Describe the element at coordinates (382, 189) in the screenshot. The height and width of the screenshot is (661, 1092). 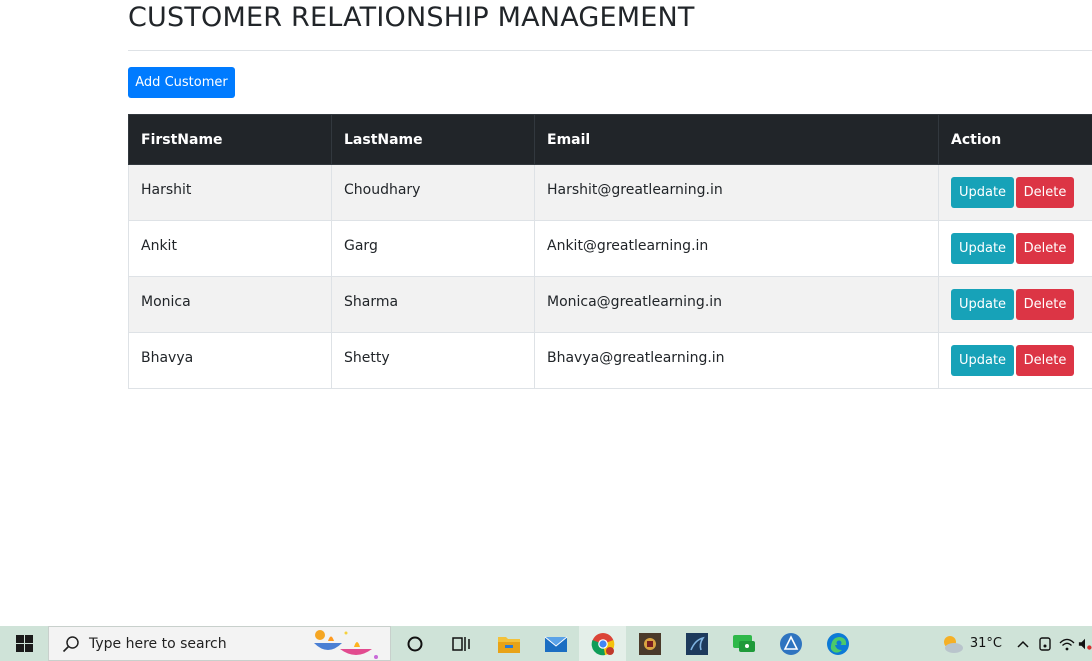
I see `lastname-text: Choudhary` at that location.